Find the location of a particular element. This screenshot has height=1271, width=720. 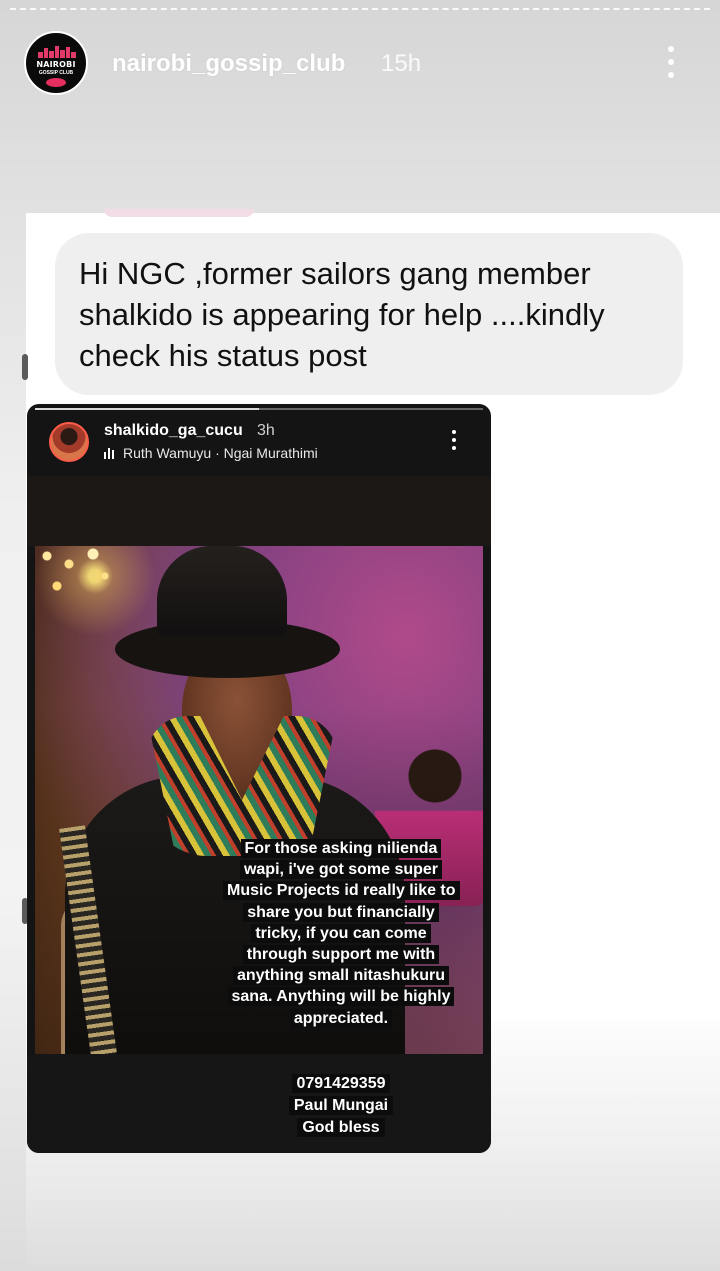

edge-marker is located at coordinates (25, 367).